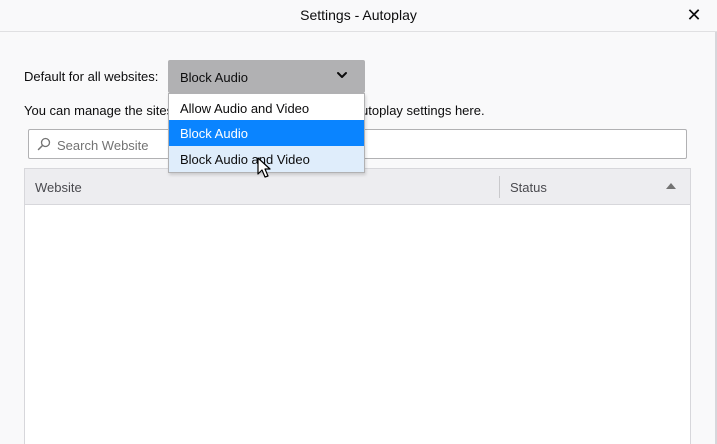  What do you see at coordinates (91, 76) in the screenshot?
I see `default-setting-label: Default for all websites:` at bounding box center [91, 76].